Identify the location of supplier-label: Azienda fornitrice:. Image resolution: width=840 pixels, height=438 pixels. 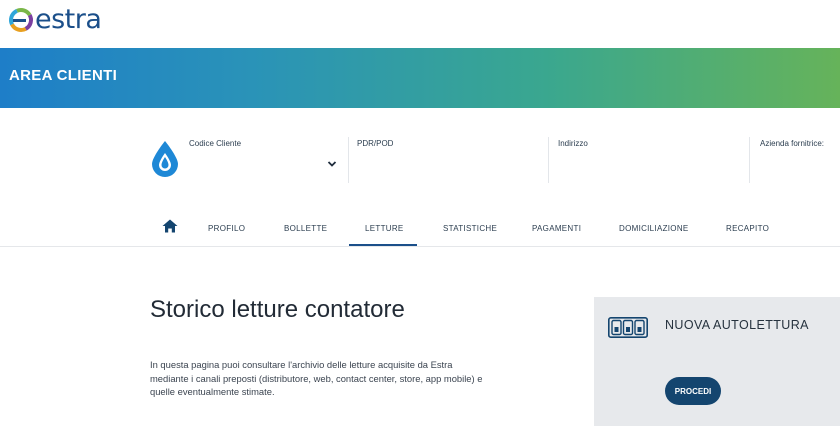
(792, 143).